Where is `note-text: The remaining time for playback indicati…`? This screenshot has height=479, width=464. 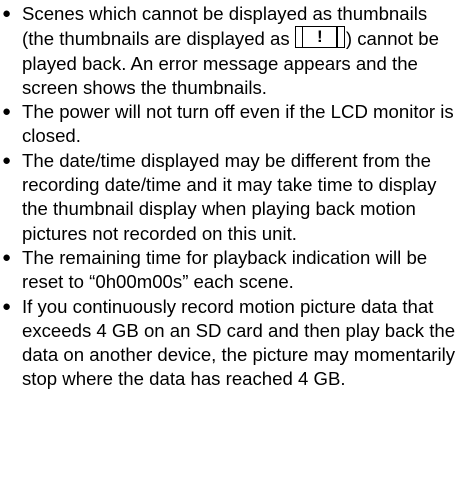
note-text: The remaining time for playback indicati… is located at coordinates (225, 269).